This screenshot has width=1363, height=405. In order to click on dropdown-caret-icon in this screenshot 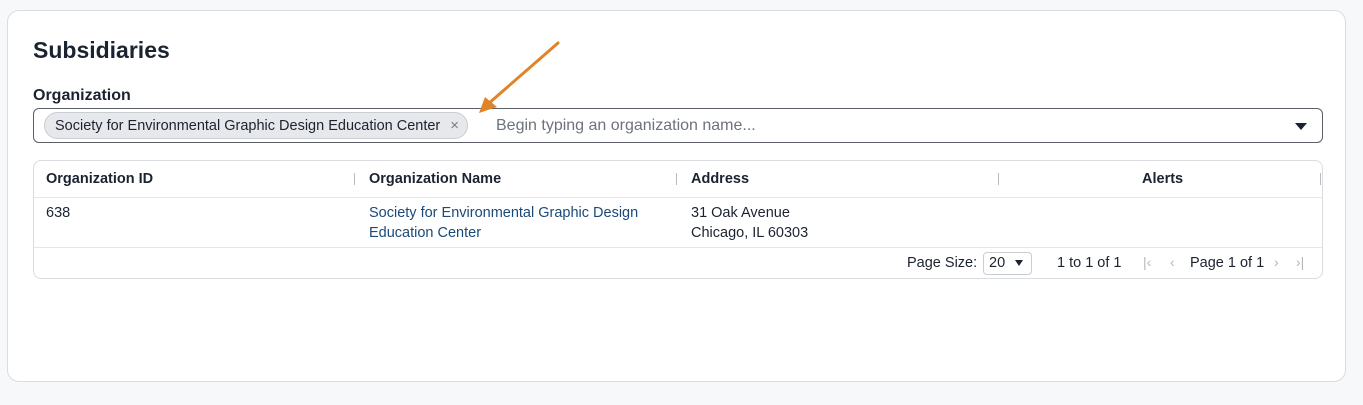, I will do `click(1301, 126)`.